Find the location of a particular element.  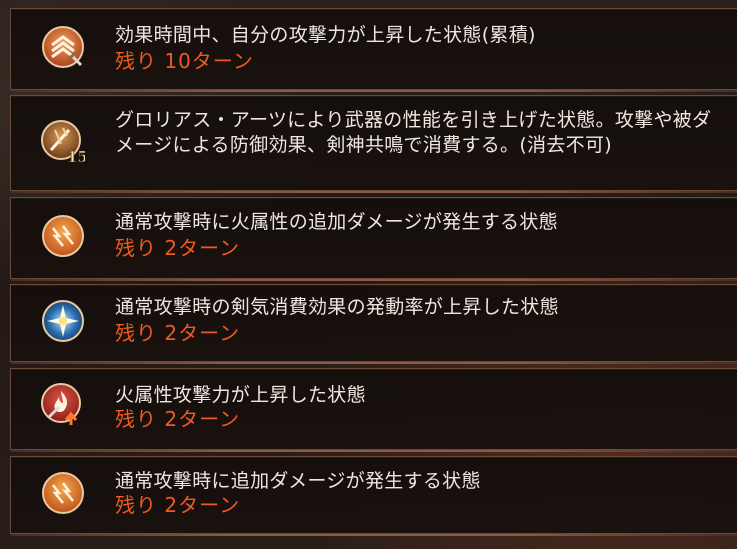

buff-row: 通常攻撃時に追加ダメージが発生する状態 残り 2ターン is located at coordinates (373, 496).